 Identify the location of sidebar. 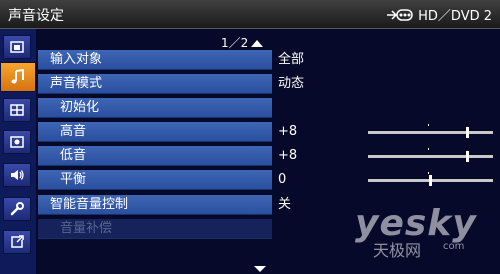
(18, 151).